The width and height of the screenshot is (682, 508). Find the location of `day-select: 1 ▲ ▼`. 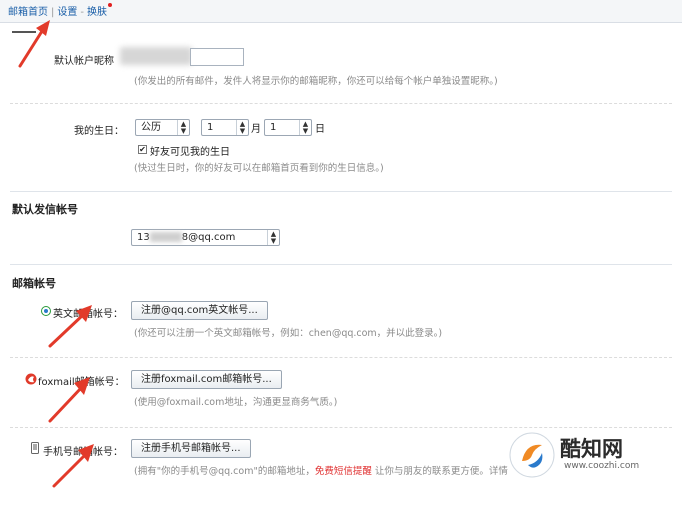

day-select: 1 ▲ ▼ is located at coordinates (288, 127).